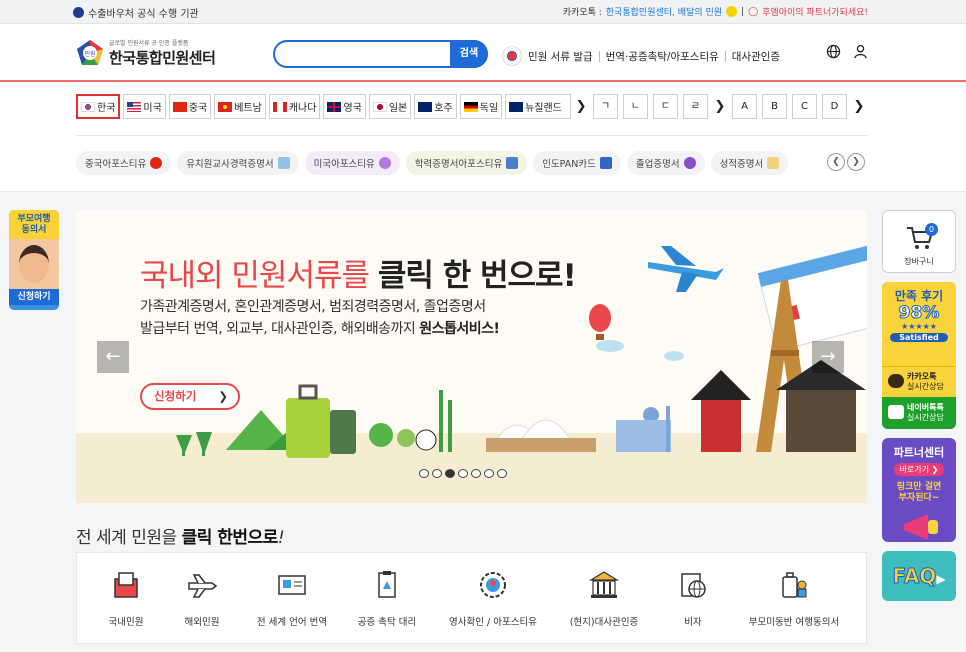 The height and width of the screenshot is (652, 966). I want to click on service-overseas: 해외민원, so click(202, 599).